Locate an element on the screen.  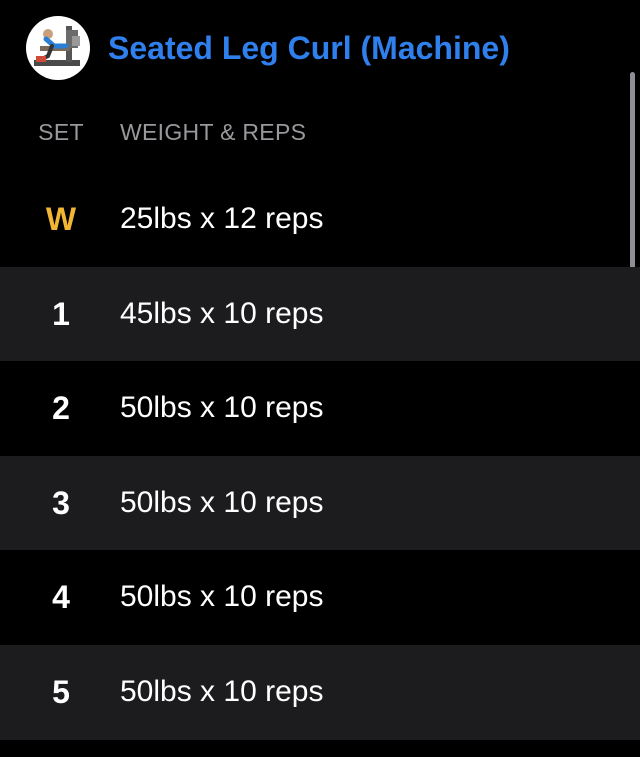
weight-reps-column-header: WEIGHT & REPS is located at coordinates (213, 132).